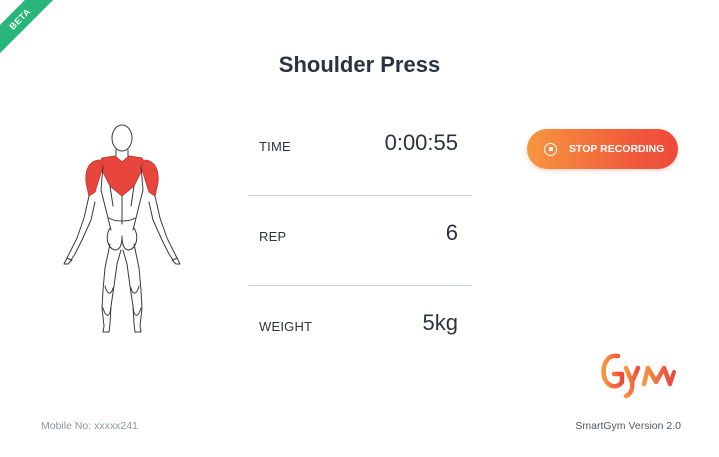 The height and width of the screenshot is (457, 719). What do you see at coordinates (451, 232) in the screenshot?
I see `rep-value: 6` at bounding box center [451, 232].